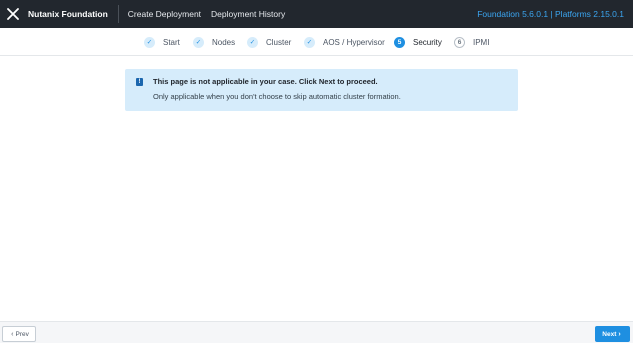 The image size is (633, 343). I want to click on step-number: 6, so click(459, 42).